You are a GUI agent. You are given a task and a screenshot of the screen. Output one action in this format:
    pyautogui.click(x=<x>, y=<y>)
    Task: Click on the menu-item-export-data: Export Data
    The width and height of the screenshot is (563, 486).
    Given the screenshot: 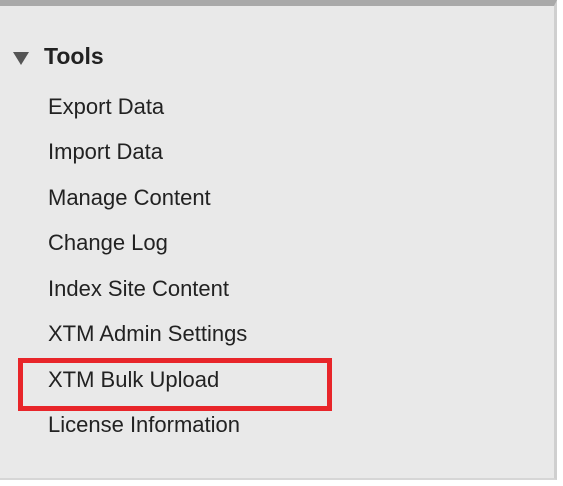 What is the action you would take?
    pyautogui.click(x=147, y=107)
    